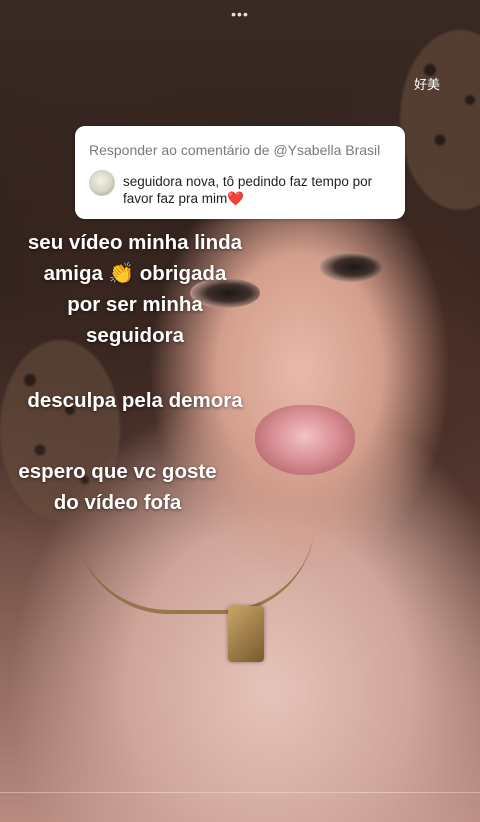 The height and width of the screenshot is (822, 480). I want to click on lips, so click(305, 440).